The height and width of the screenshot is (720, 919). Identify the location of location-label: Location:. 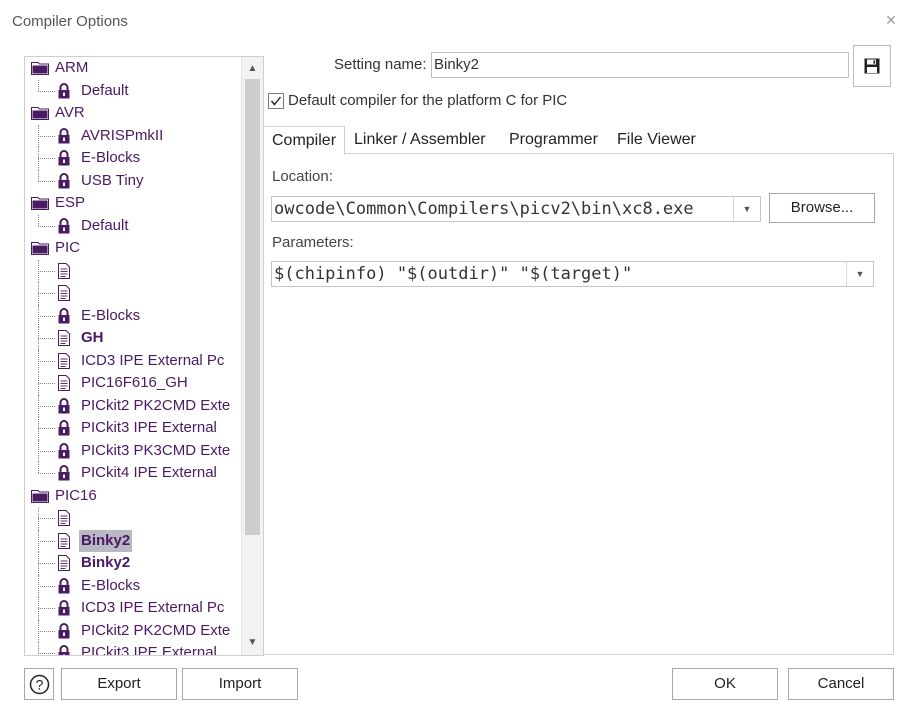
(302, 176).